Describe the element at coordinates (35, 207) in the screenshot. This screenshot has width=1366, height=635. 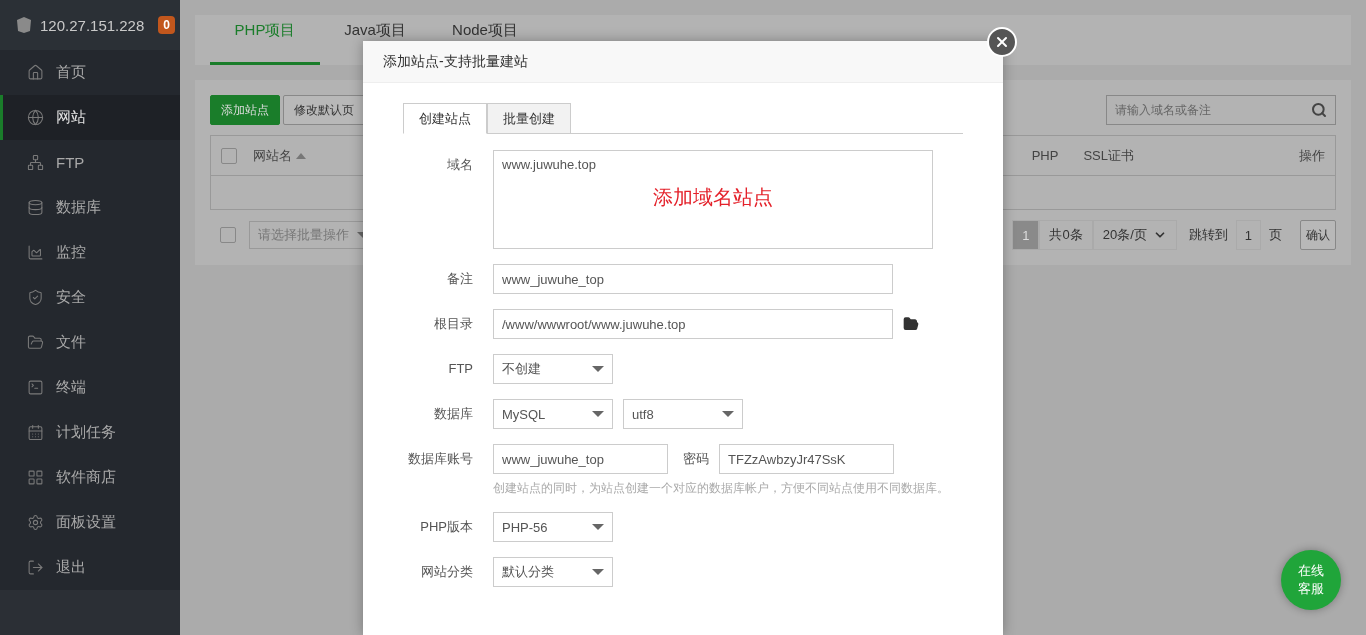
I see `database-icon` at that location.